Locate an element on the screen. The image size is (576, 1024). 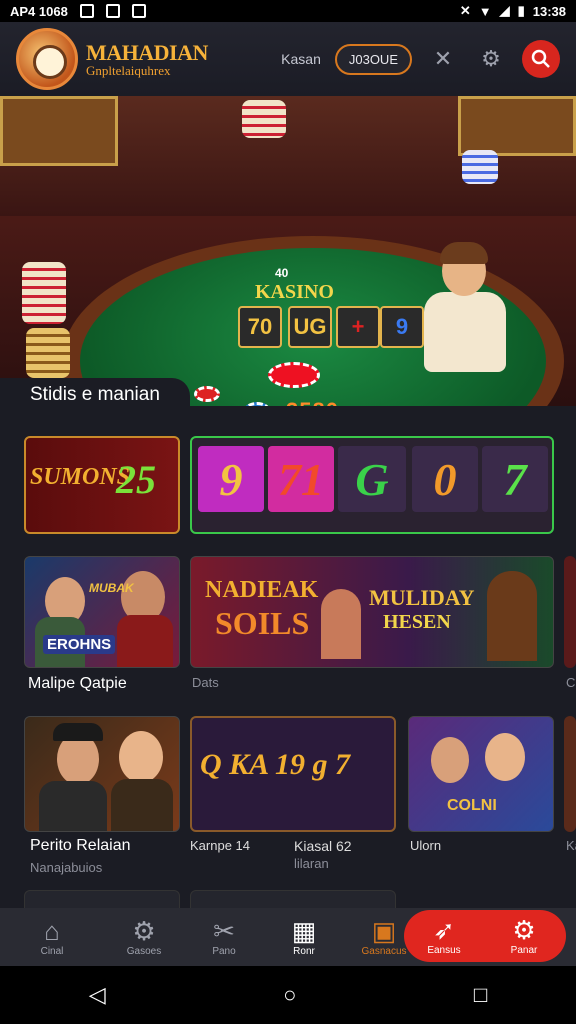
nav-item-settings: ⚙ Panar is located at coordinates (524, 936).